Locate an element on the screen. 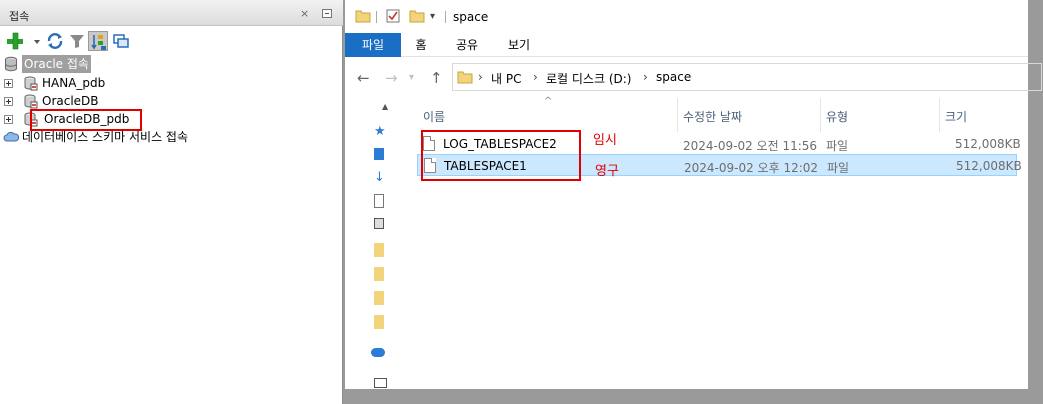 The width and height of the screenshot is (1043, 404). column-header-type: 유형 is located at coordinates (837, 116).